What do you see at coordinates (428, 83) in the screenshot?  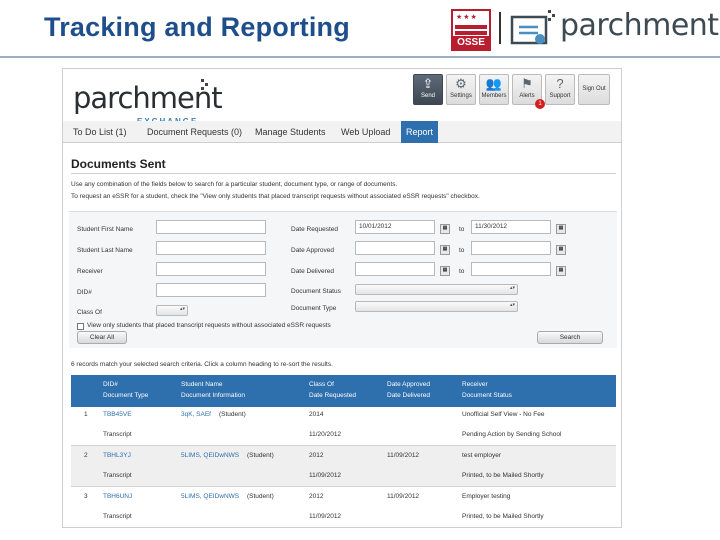 I see `send-icon: ⇪` at bounding box center [428, 83].